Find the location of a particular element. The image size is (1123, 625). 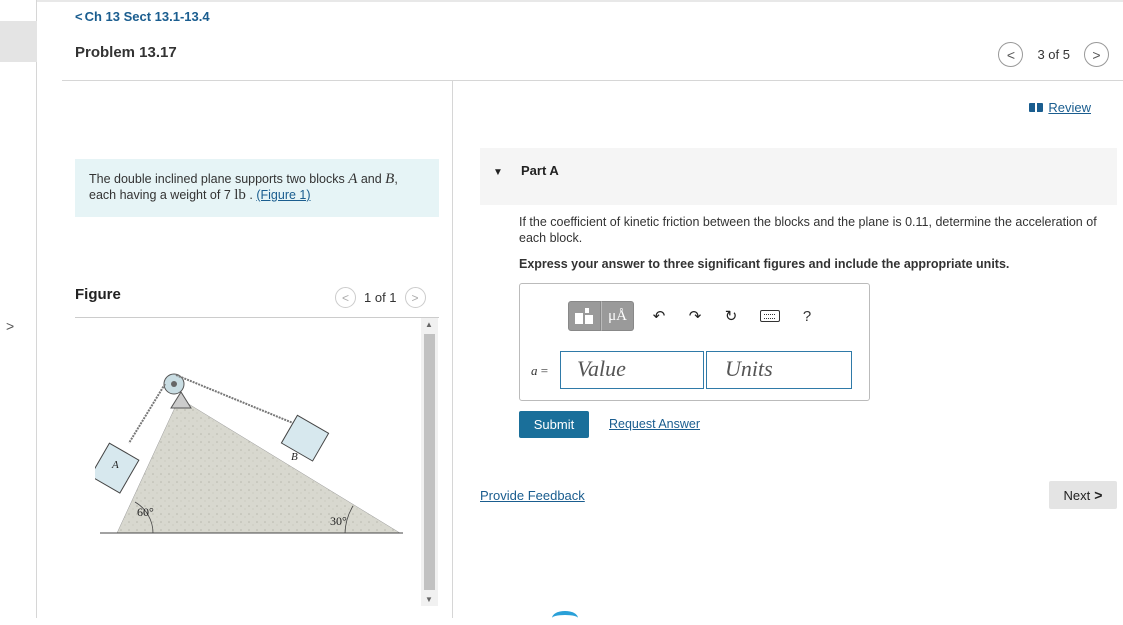

figure-pager-text: 1 of 1 is located at coordinates (380, 297).